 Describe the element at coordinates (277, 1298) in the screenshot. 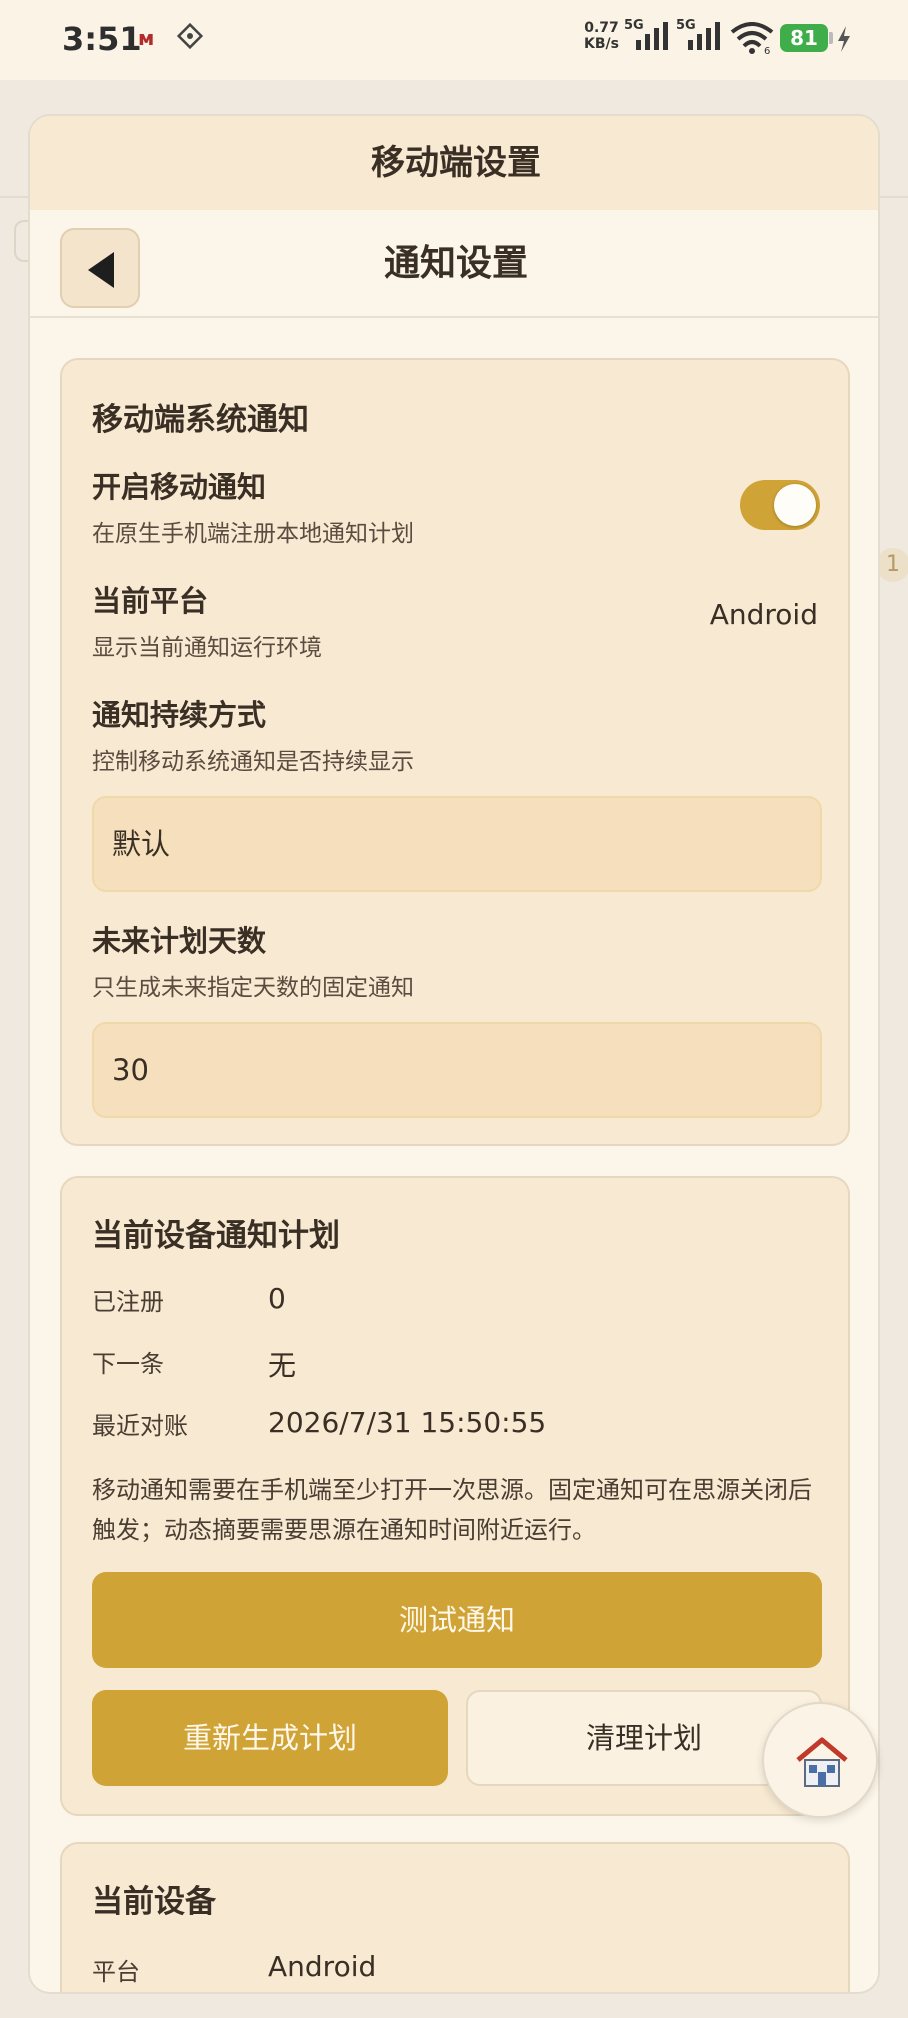

I see `registered-value: 0` at that location.